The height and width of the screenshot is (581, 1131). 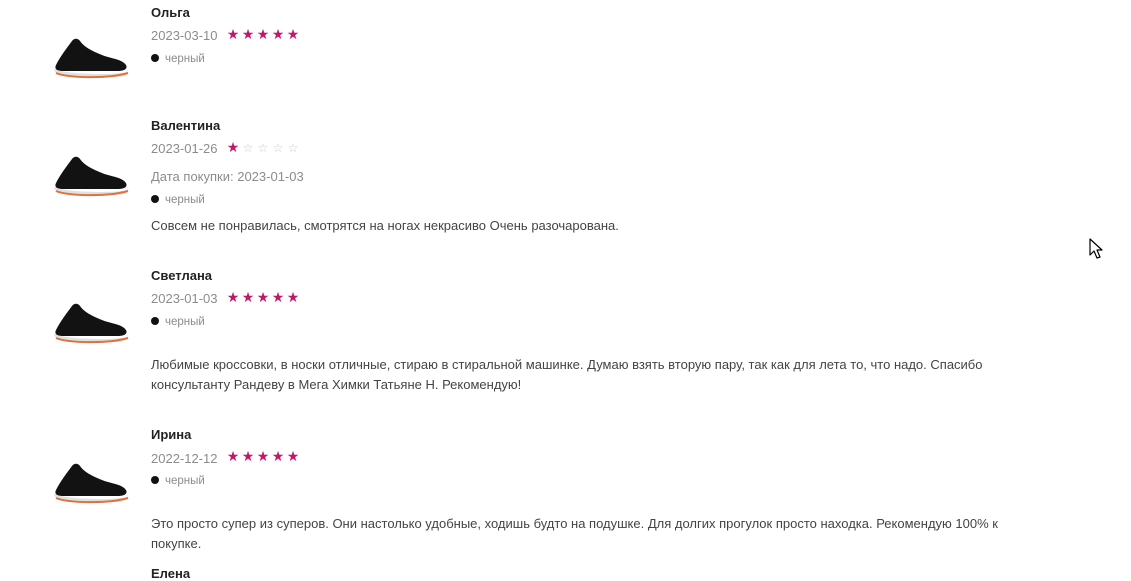 What do you see at coordinates (182, 275) in the screenshot?
I see `reviewer-name: Светлана` at bounding box center [182, 275].